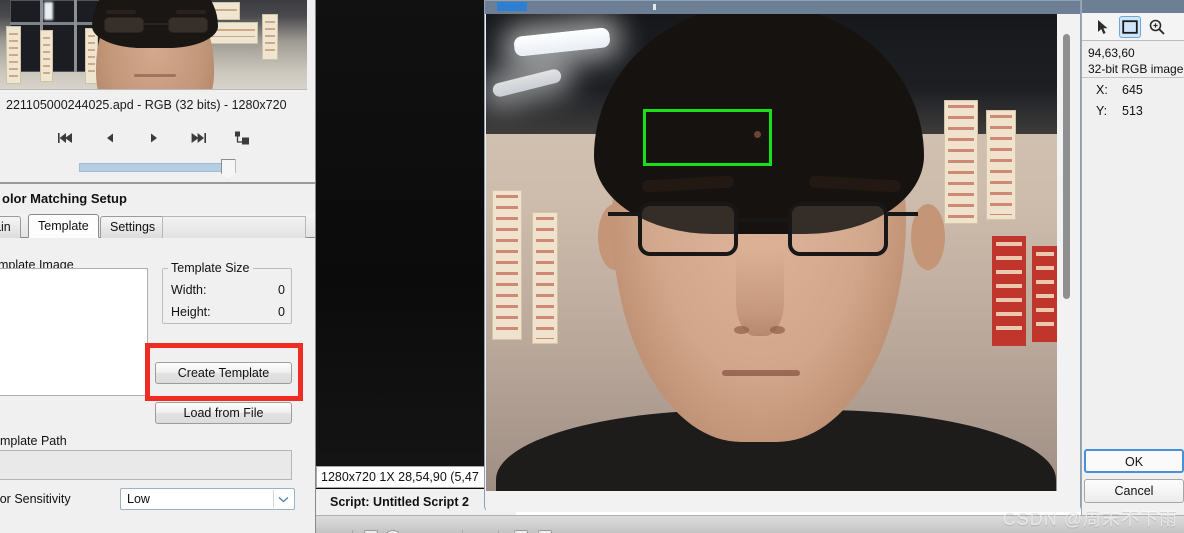 The image size is (1184, 533). I want to click on playback-transport-controls, so click(153, 138).